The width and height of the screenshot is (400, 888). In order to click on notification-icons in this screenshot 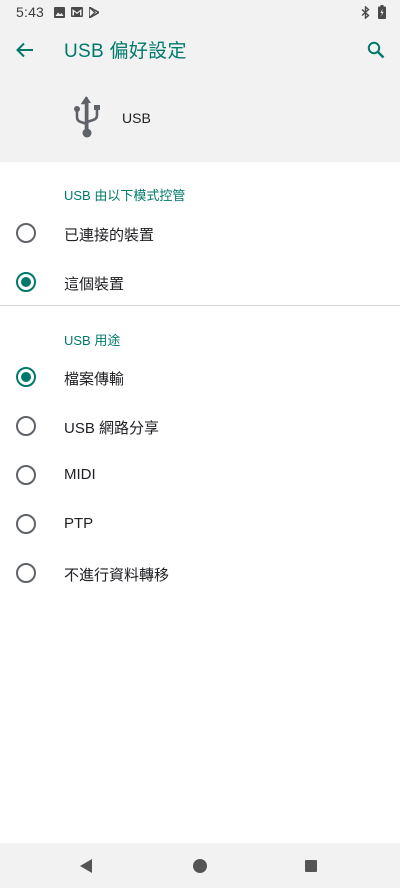, I will do `click(77, 12)`.